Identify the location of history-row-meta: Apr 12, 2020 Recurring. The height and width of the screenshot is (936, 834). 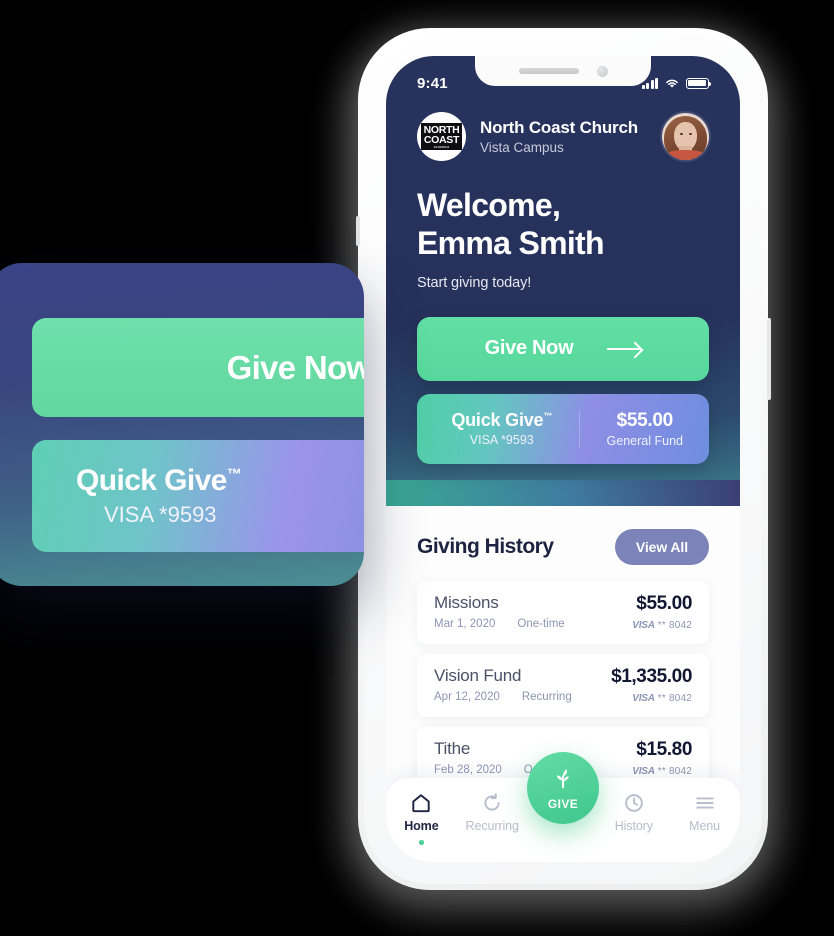
(503, 697).